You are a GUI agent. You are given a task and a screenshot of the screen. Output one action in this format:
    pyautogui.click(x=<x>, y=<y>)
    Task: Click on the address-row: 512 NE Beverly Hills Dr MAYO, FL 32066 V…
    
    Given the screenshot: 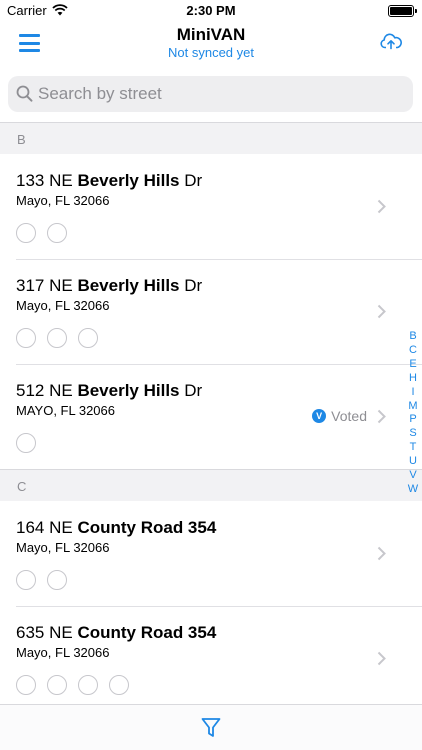 What is the action you would take?
    pyautogui.click(x=211, y=417)
    